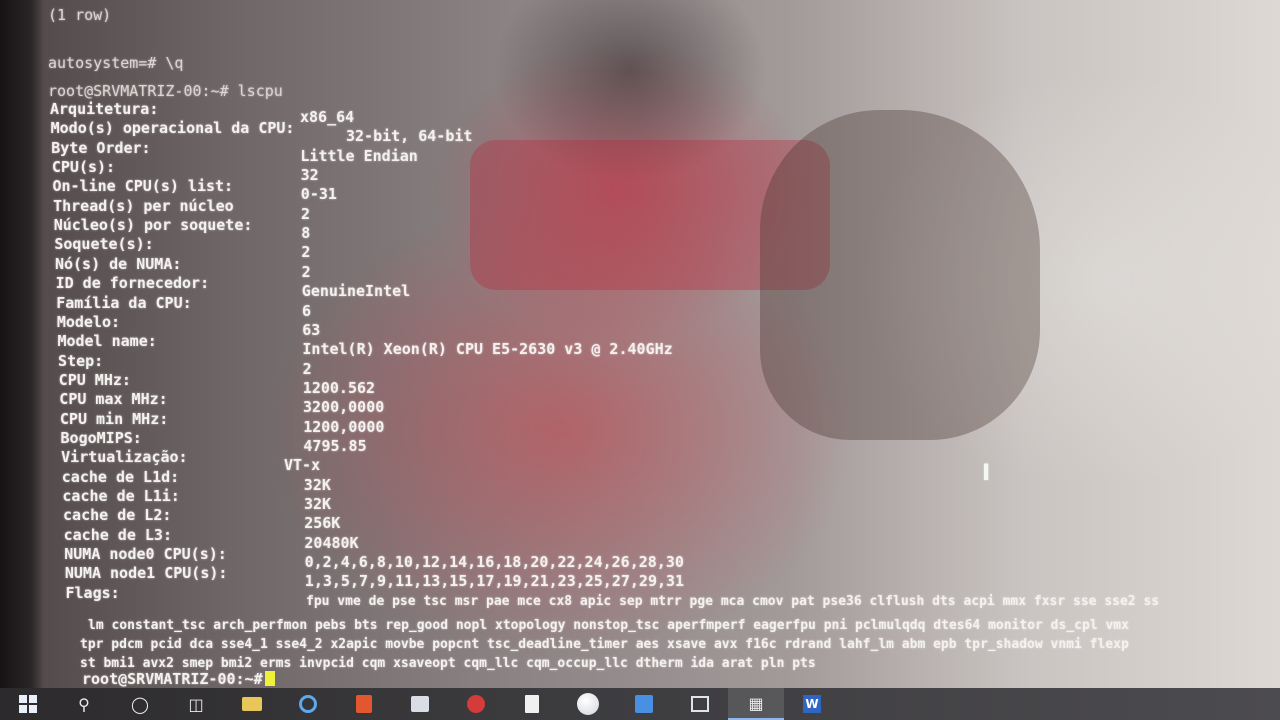 The image size is (1280, 720). I want to click on lscpu-key: NUMA node0 CPU(s):, so click(145, 554).